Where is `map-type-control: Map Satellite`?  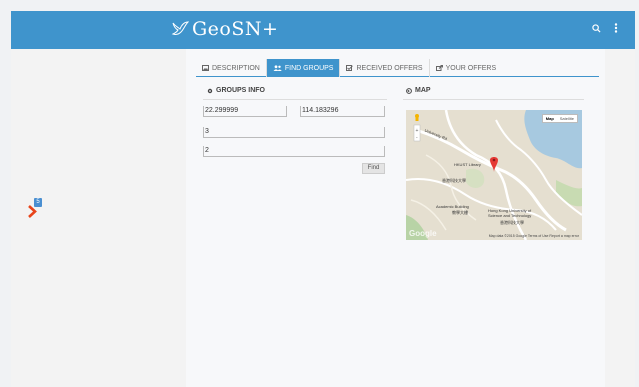 map-type-control: Map Satellite is located at coordinates (559, 118).